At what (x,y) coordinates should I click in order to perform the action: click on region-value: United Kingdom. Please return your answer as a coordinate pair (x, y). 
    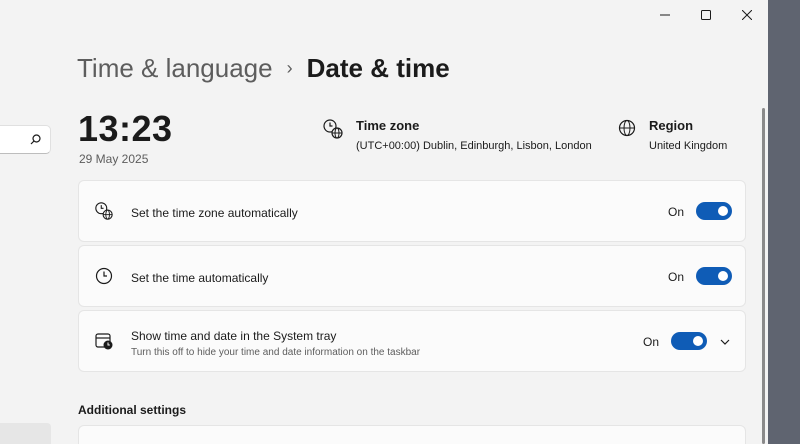
    Looking at the image, I should click on (688, 146).